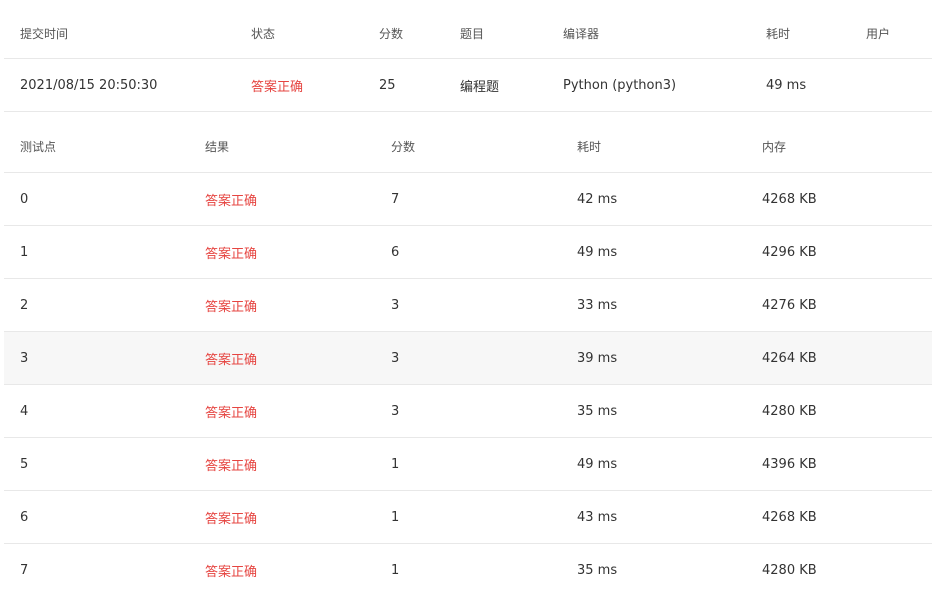  What do you see at coordinates (789, 464) in the screenshot?
I see `case-memory: 4396 KB` at bounding box center [789, 464].